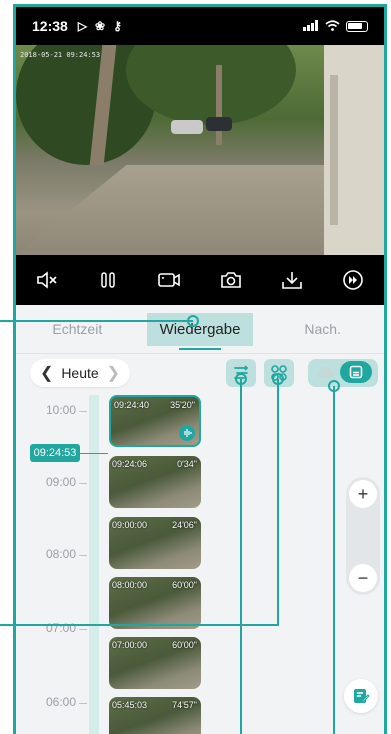 The image size is (391, 734). What do you see at coordinates (82, 26) in the screenshot?
I see `play-notification-icon: ▷` at bounding box center [82, 26].